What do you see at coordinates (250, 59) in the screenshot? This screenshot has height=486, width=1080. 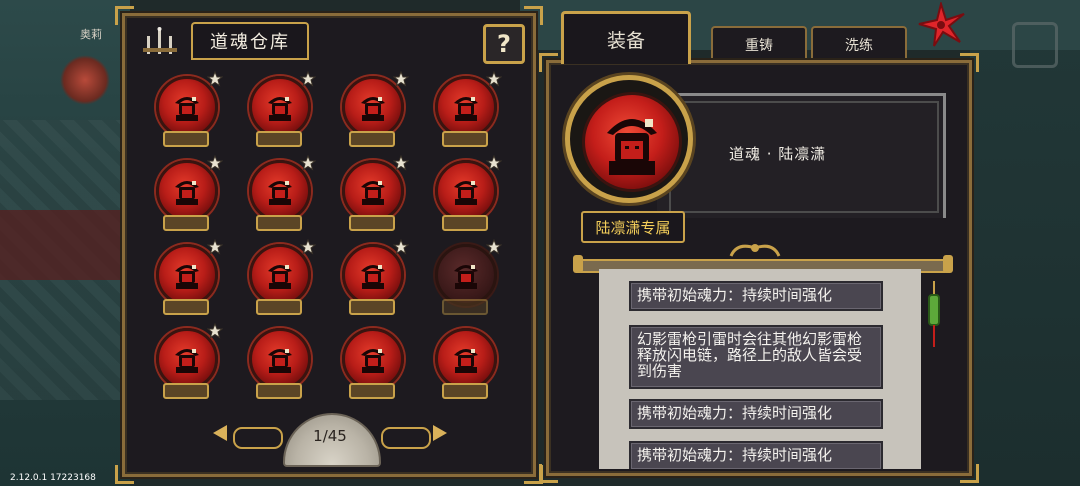 I see `title-underline` at bounding box center [250, 59].